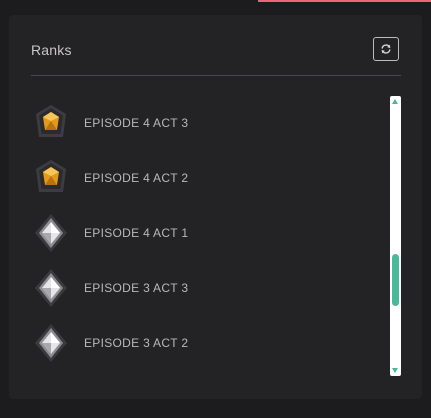  What do you see at coordinates (201, 178) in the screenshot?
I see `rank-row: EPISODE 4 ACT 2` at bounding box center [201, 178].